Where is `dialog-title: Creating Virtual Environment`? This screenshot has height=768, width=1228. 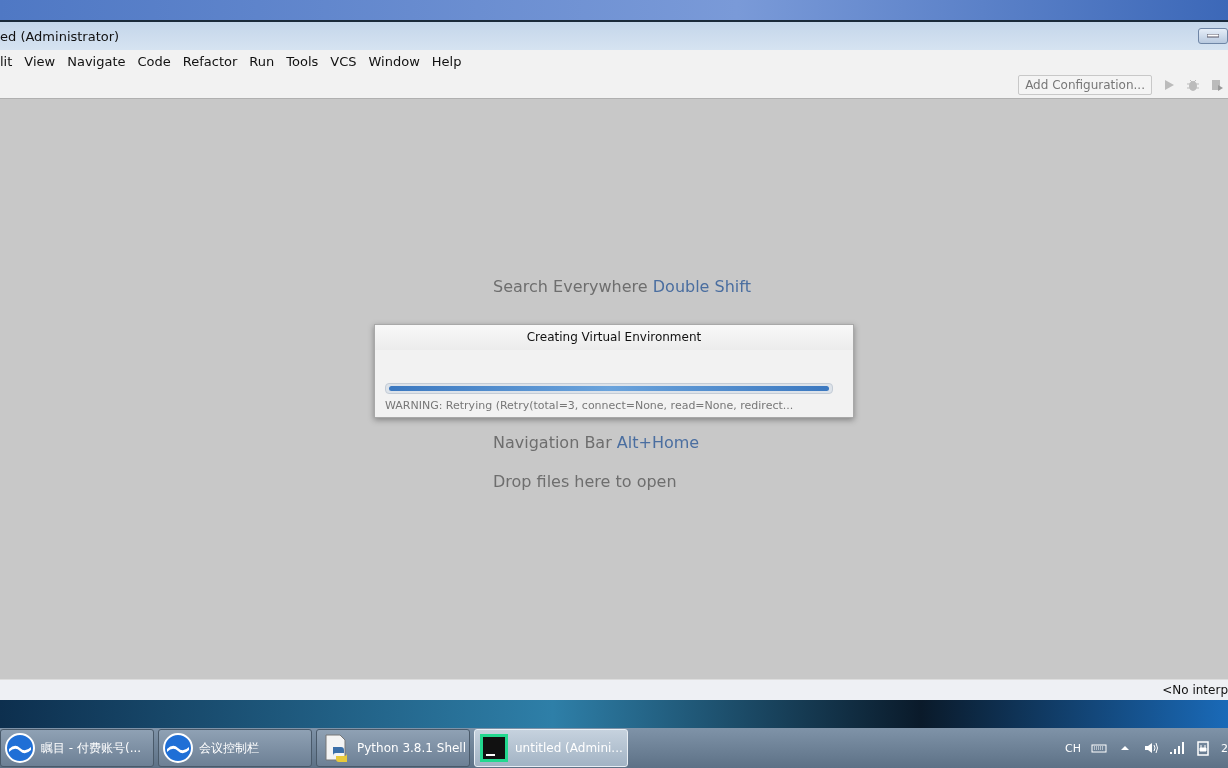
dialog-title: Creating Virtual Environment is located at coordinates (614, 337).